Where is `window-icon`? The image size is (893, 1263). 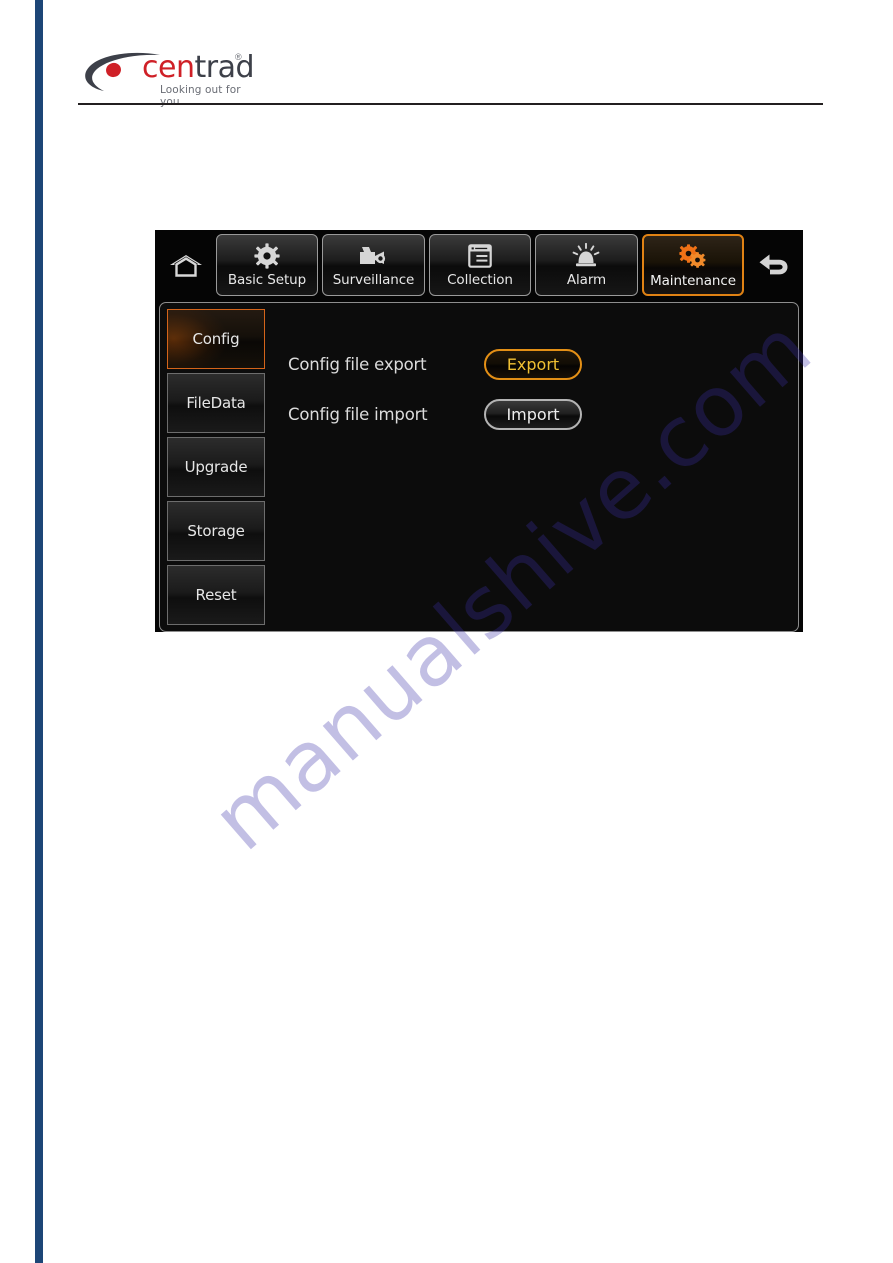
window-icon is located at coordinates (480, 256).